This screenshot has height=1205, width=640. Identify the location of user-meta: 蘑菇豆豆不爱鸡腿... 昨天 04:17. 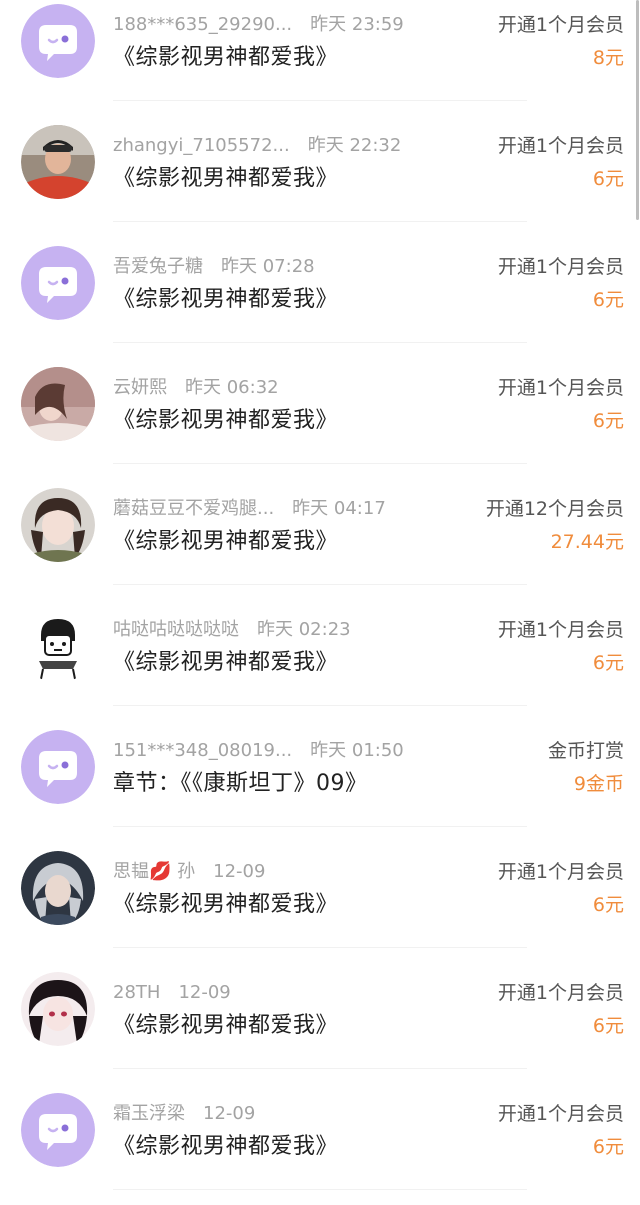
(249, 509).